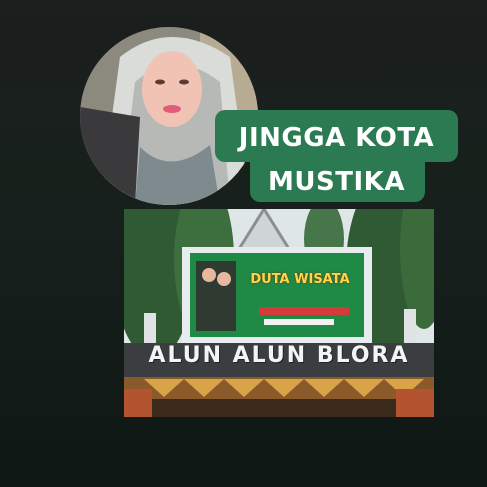 Image resolution: width=487 pixels, height=487 pixels. I want to click on title-text: JINGGA KOTA MUSTIKA, so click(336, 160).